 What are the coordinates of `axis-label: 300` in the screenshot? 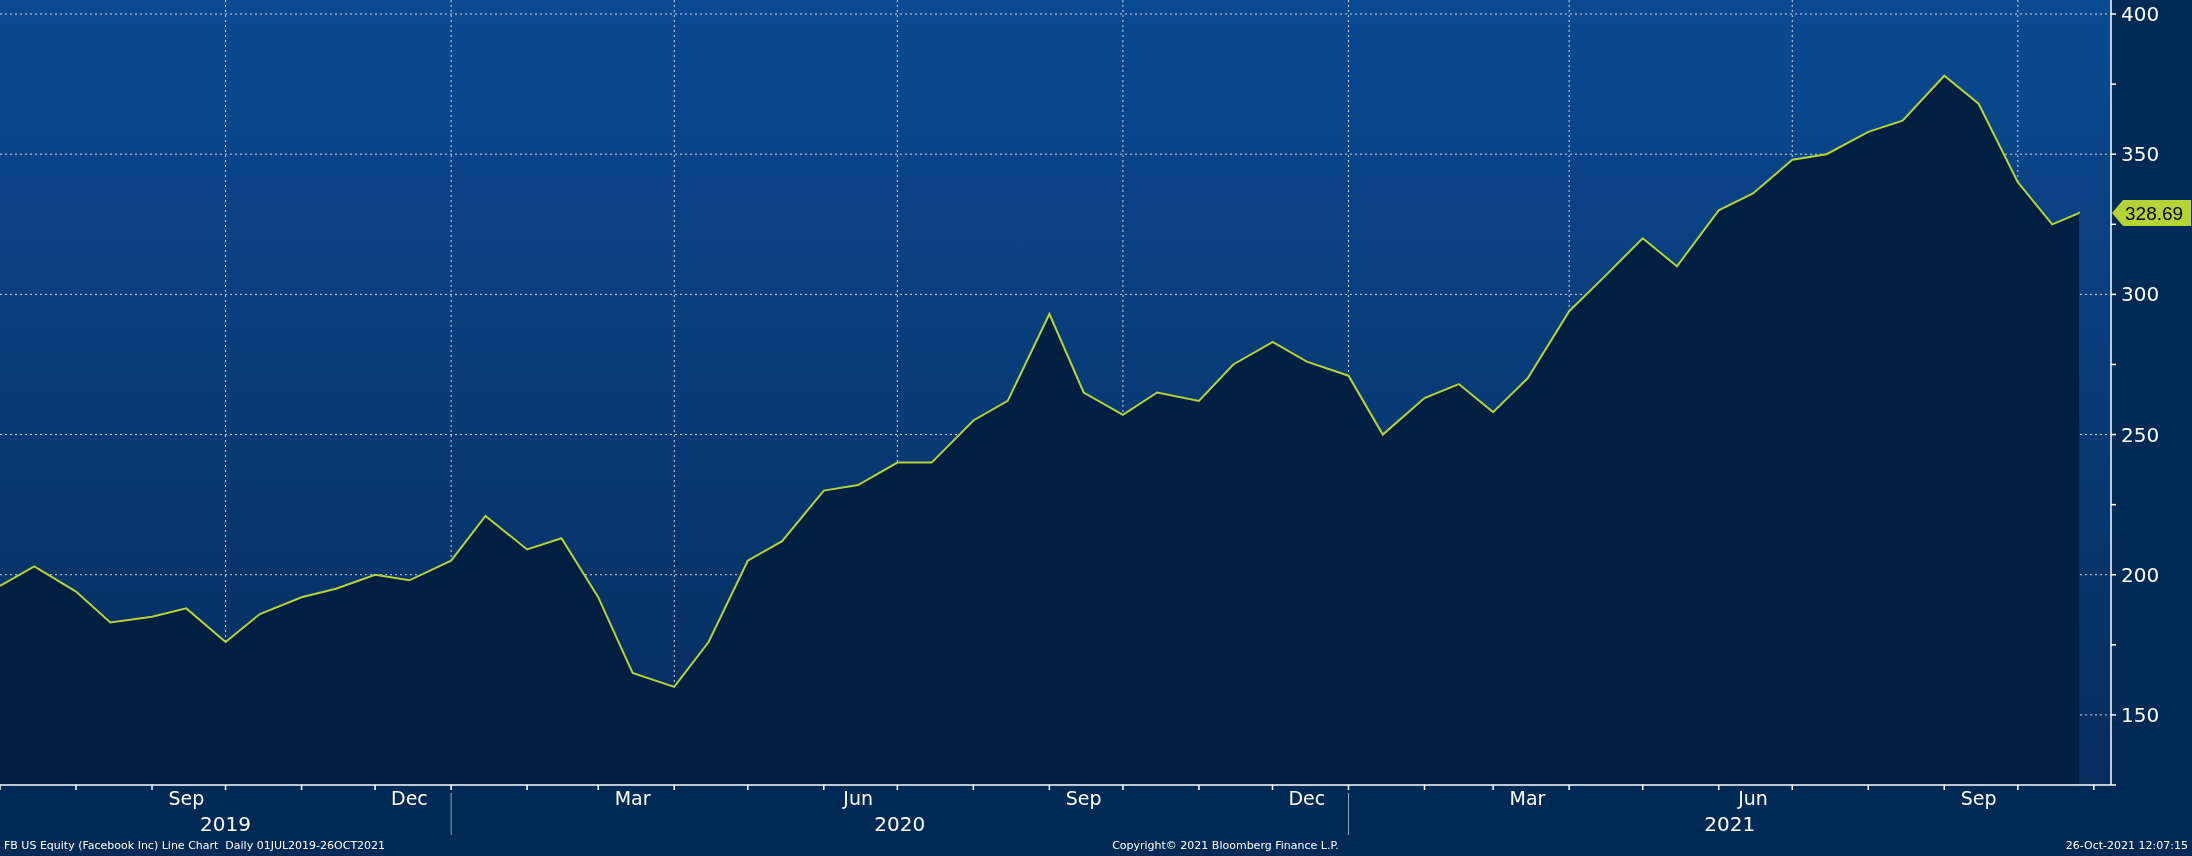 It's located at (2140, 294).